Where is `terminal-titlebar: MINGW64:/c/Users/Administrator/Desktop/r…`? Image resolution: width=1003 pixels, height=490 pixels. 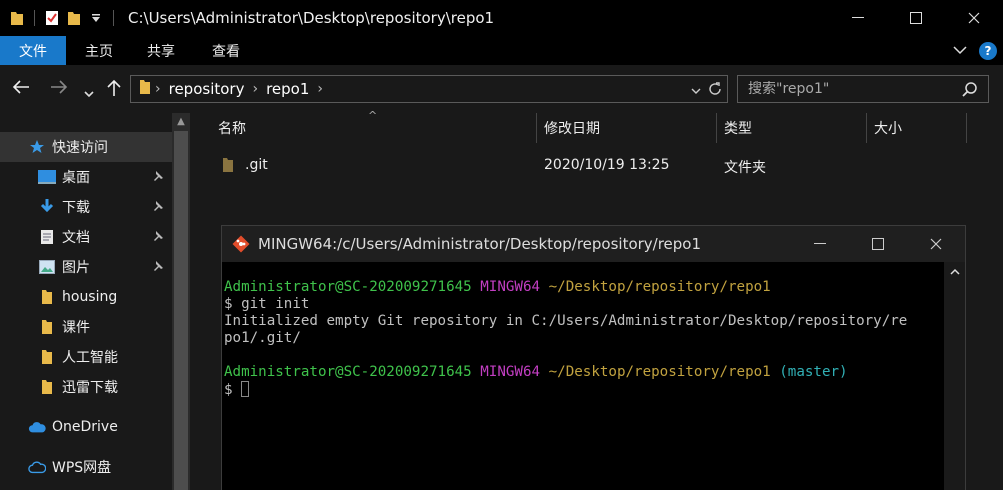 terminal-titlebar: MINGW64:/c/Users/Administrator/Desktop/r… is located at coordinates (593, 244).